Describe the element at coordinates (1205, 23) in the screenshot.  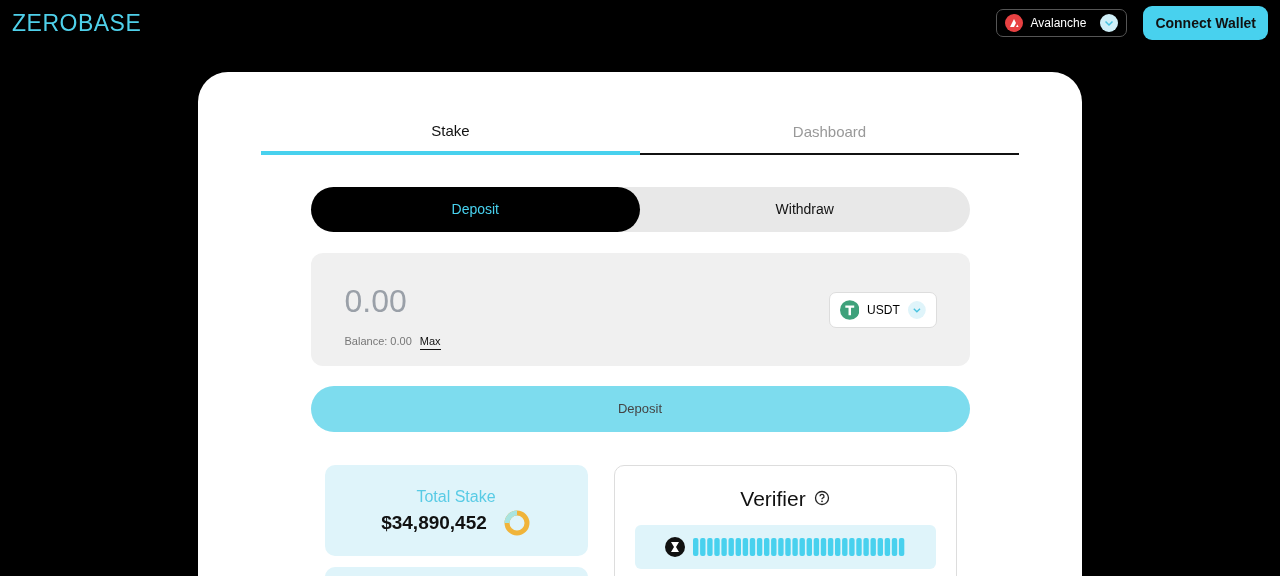
I see `connect-wallet-button: Connect Wallet` at that location.